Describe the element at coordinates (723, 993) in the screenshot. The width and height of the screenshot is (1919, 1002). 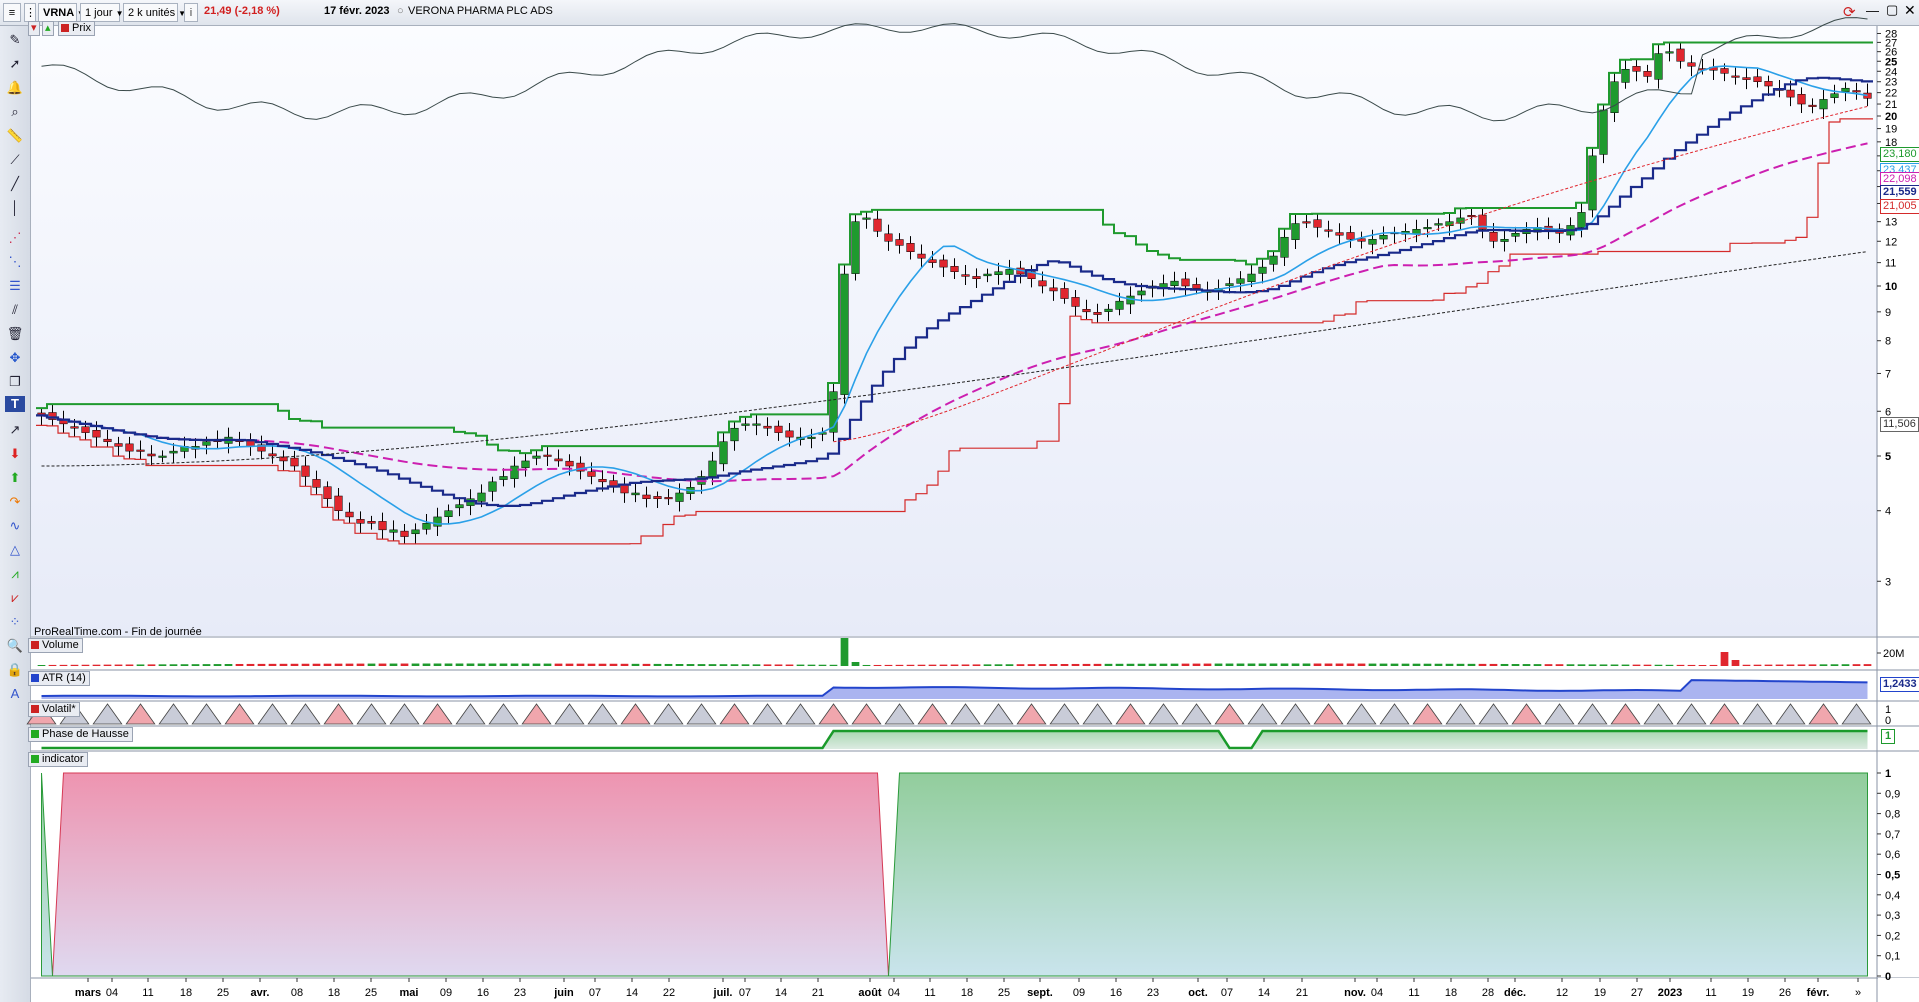
I see `x-axis-label: juil.` at that location.